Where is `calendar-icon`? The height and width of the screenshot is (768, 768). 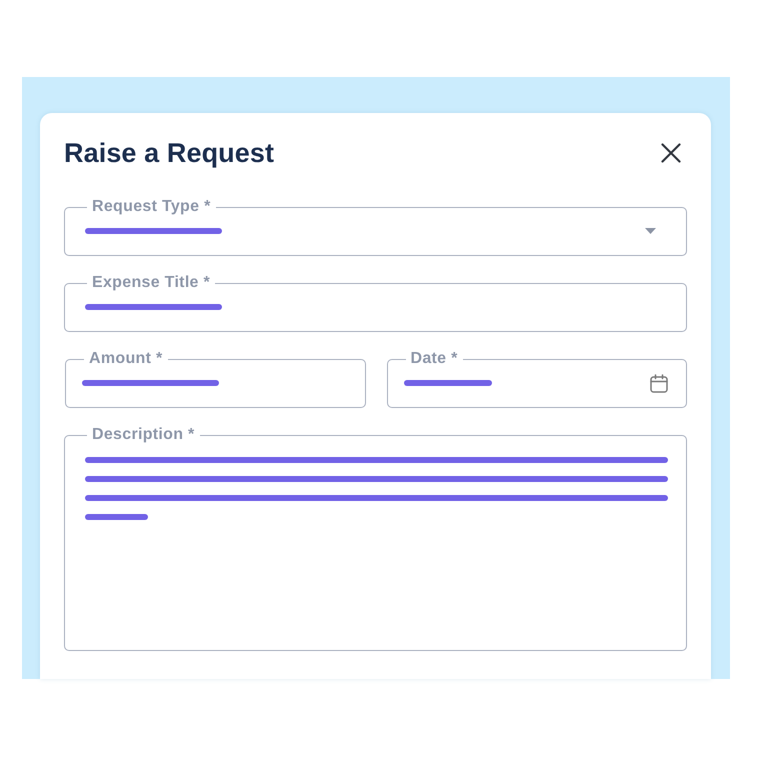
calendar-icon is located at coordinates (659, 383).